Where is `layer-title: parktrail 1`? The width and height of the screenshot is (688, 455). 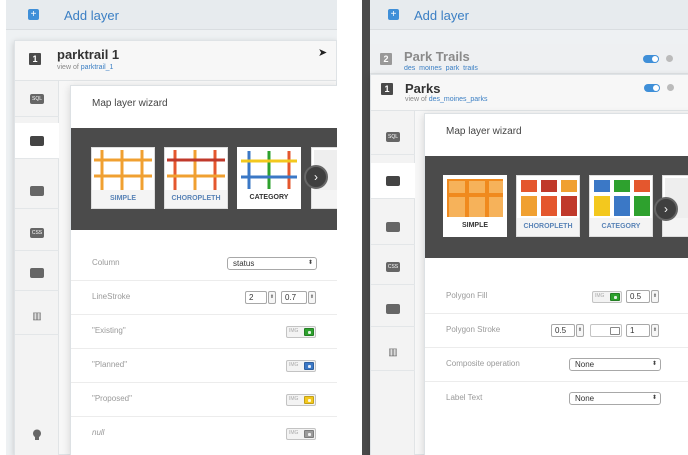 layer-title: parktrail 1 is located at coordinates (88, 54).